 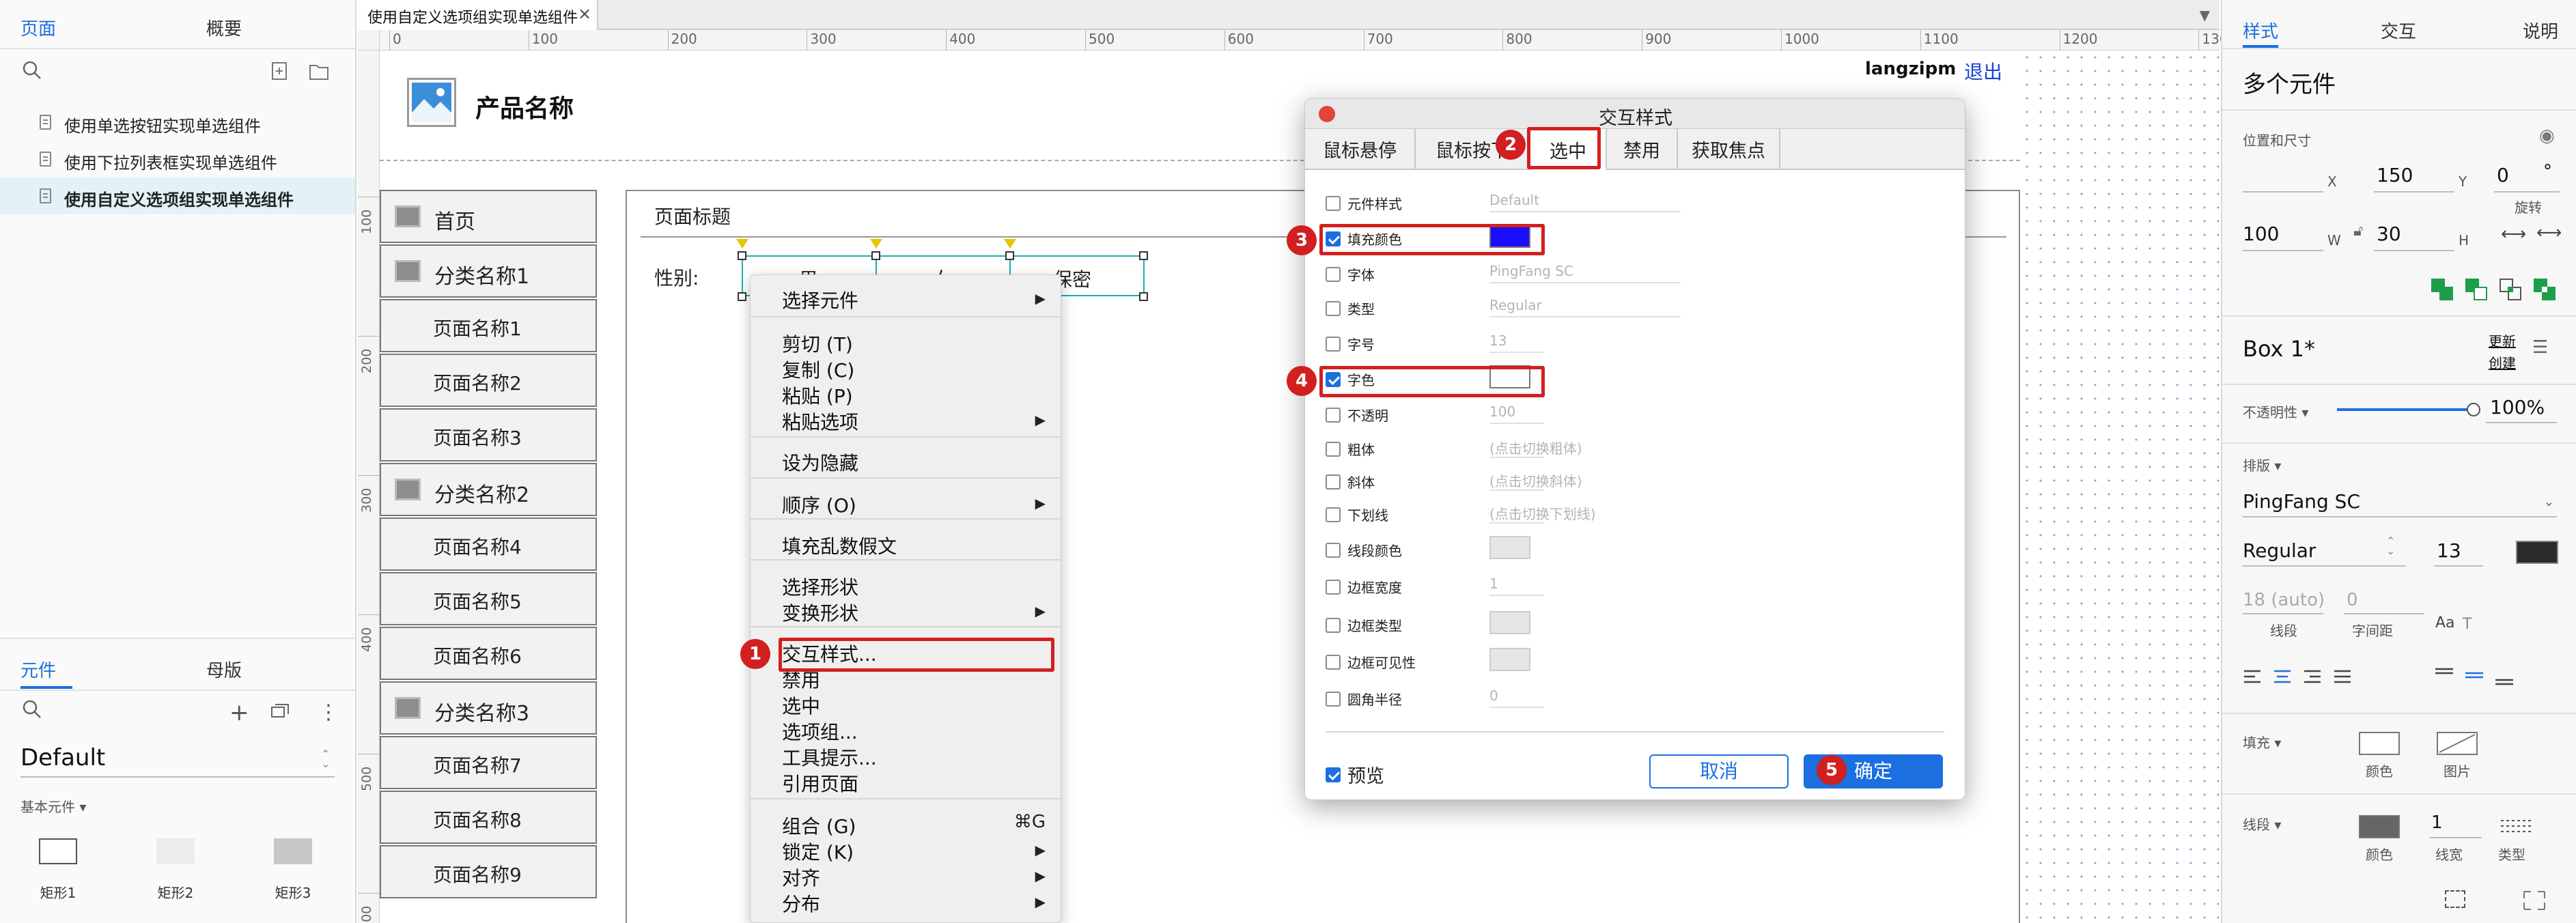 I want to click on weight-stepper-icon: ⌃ ⌄, so click(x=2390, y=546).